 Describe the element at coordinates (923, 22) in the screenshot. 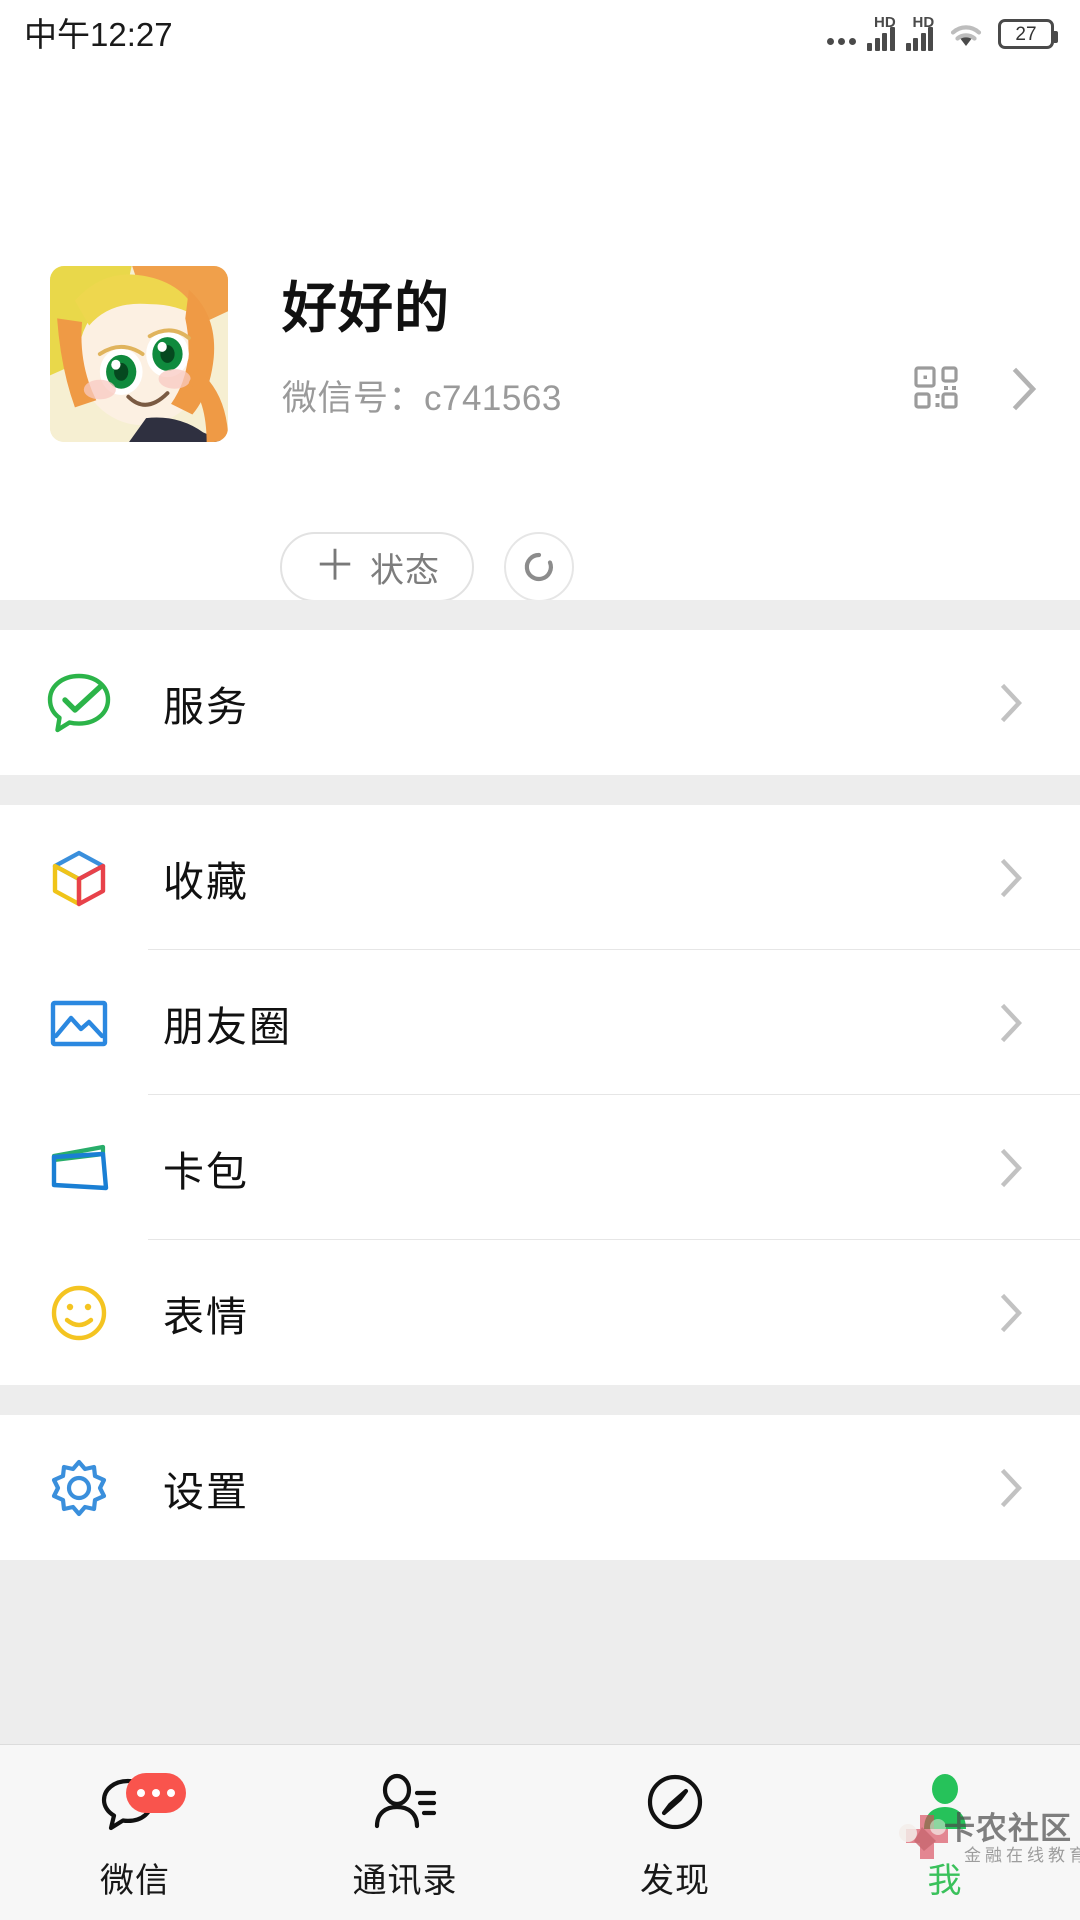

I see `sim2-hd-label: HD` at that location.